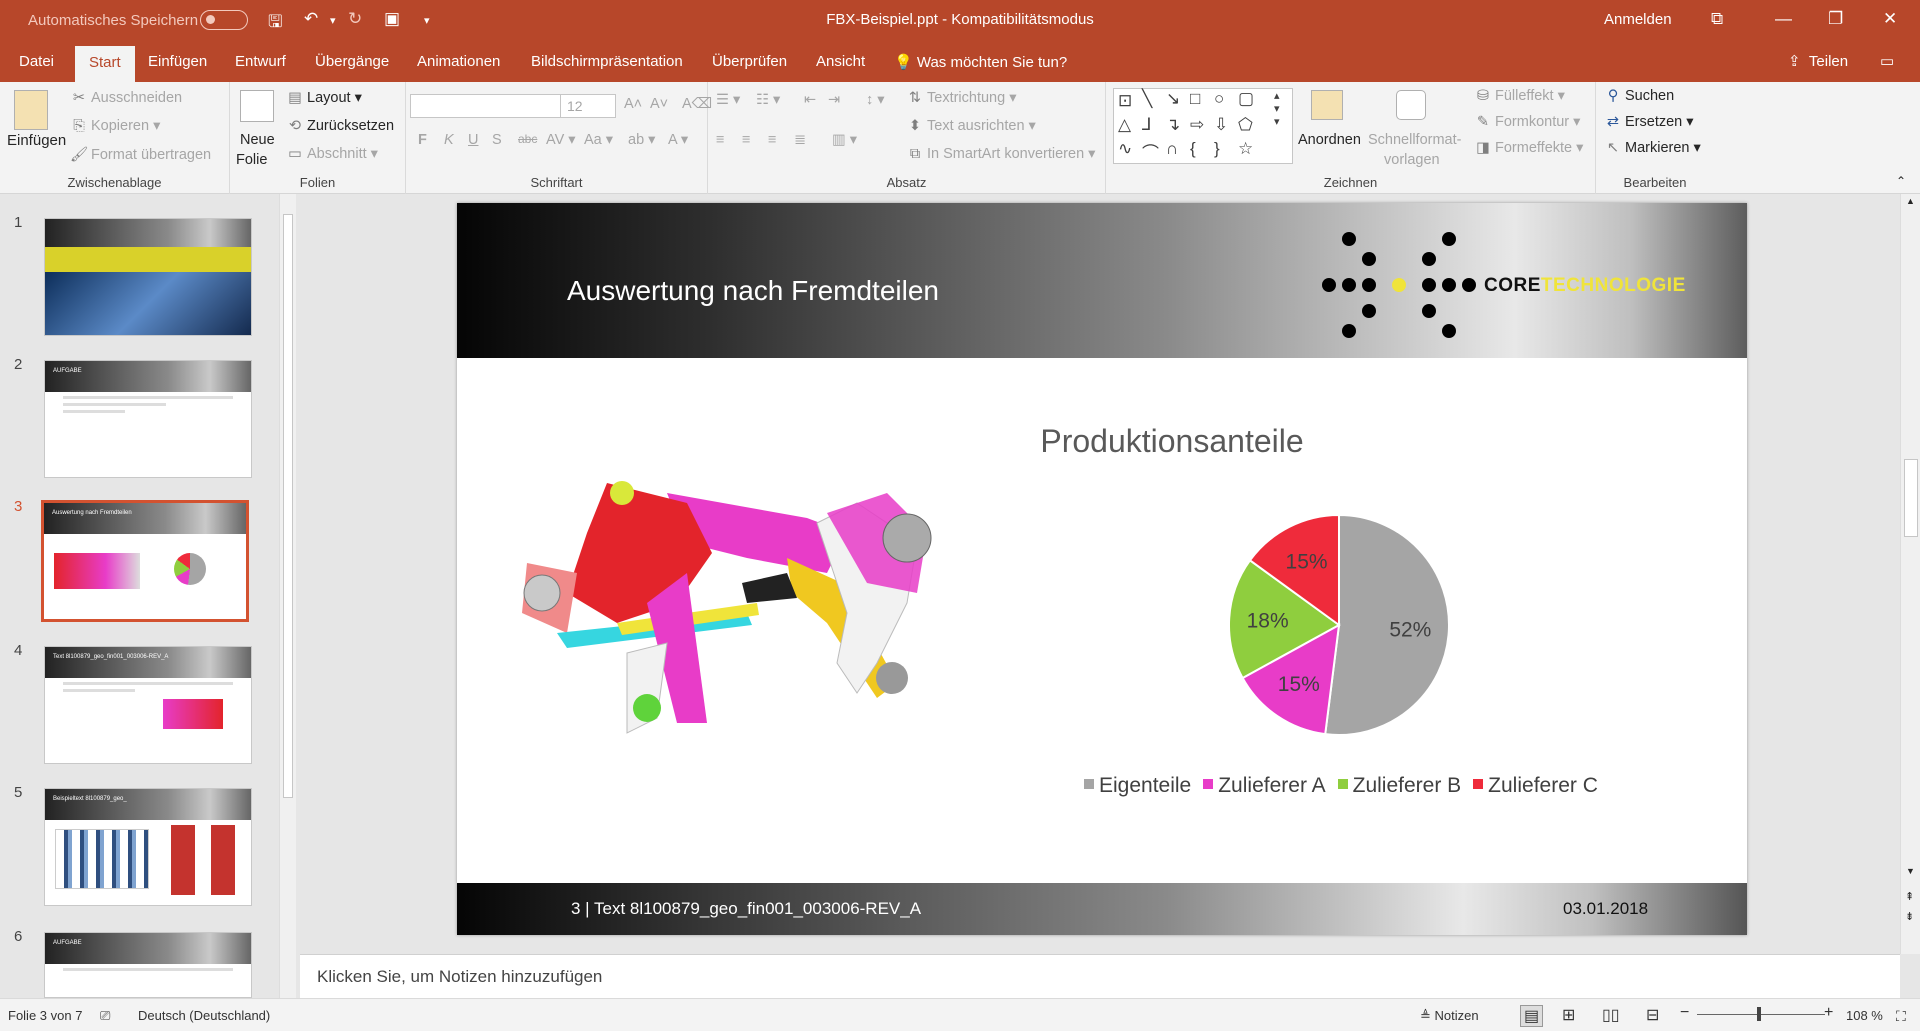 Image resolution: width=1920 pixels, height=1031 pixels. Describe the element at coordinates (1818, 61) in the screenshot. I see `share-button: ⇪ Teilen` at that location.